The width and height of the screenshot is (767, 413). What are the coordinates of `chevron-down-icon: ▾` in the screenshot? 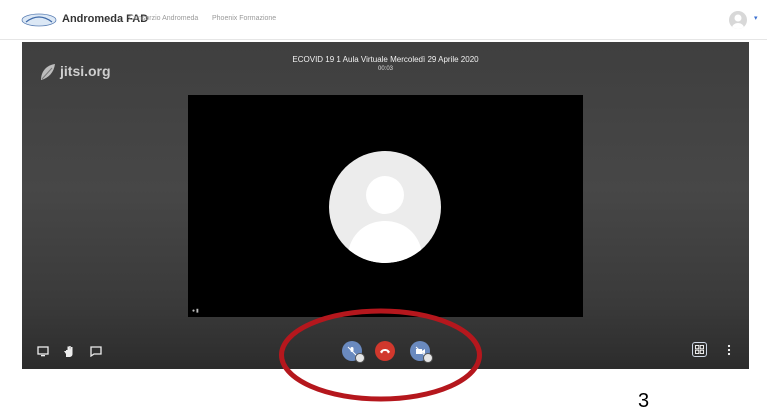 It's located at (756, 18).